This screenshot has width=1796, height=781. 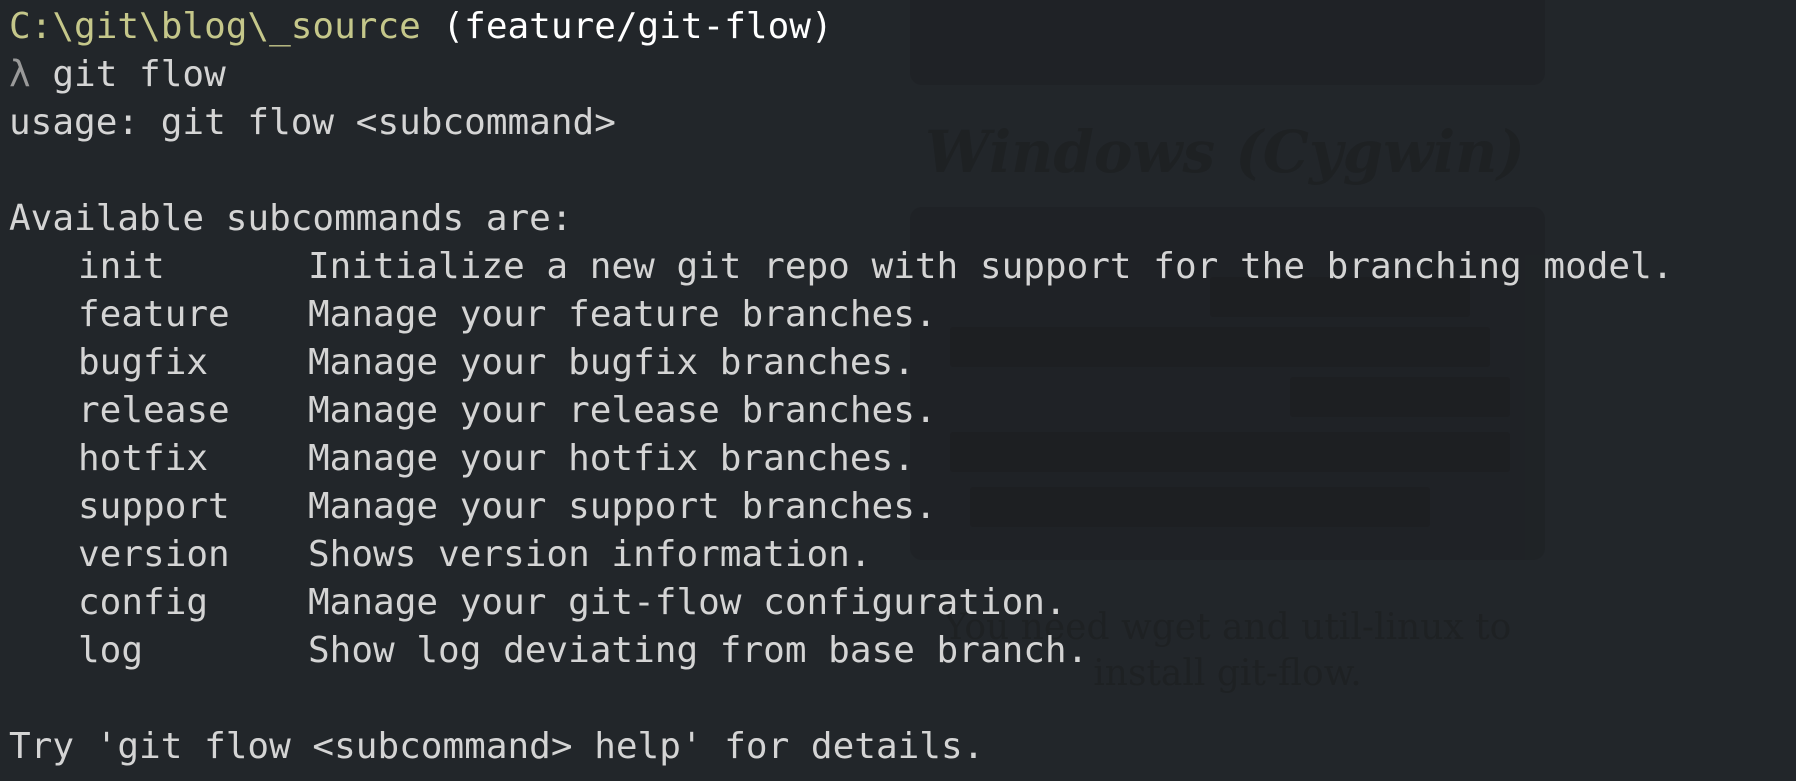 What do you see at coordinates (622, 506) in the screenshot?
I see `subcommand-description: Manage your support branches.` at bounding box center [622, 506].